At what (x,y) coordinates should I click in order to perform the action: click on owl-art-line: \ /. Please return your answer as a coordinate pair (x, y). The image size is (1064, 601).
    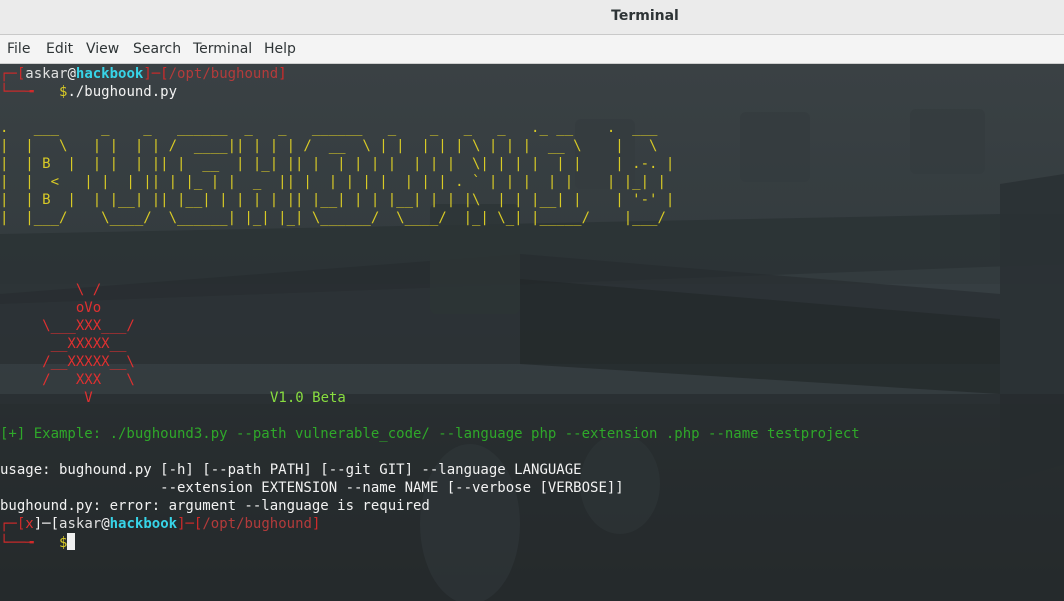
    Looking at the image, I should click on (51, 290).